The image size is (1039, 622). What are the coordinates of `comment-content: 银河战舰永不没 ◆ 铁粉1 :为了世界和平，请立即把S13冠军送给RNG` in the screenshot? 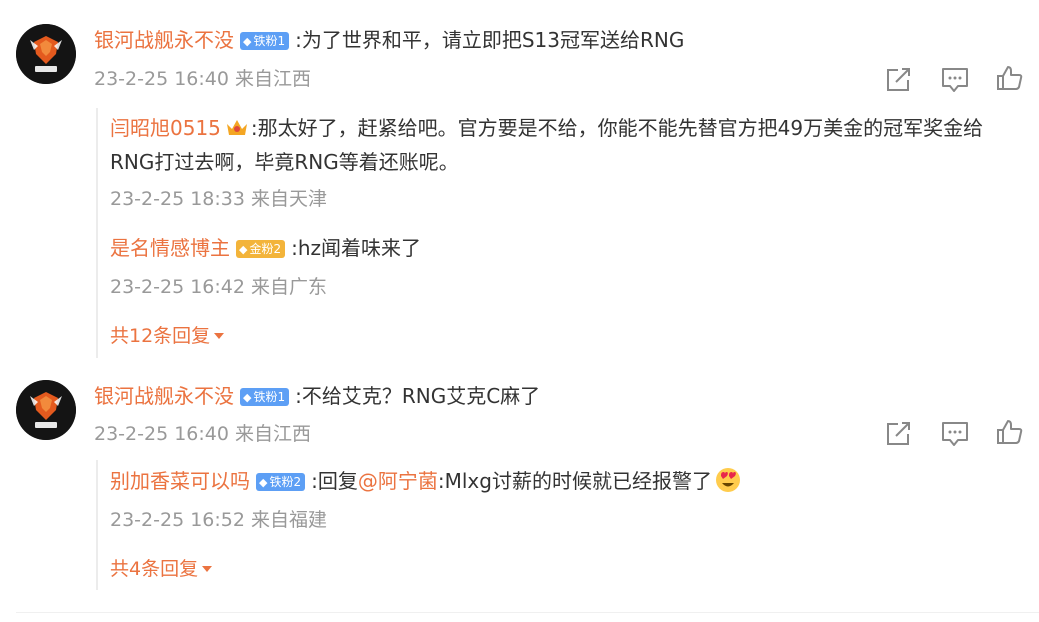 It's located at (389, 40).